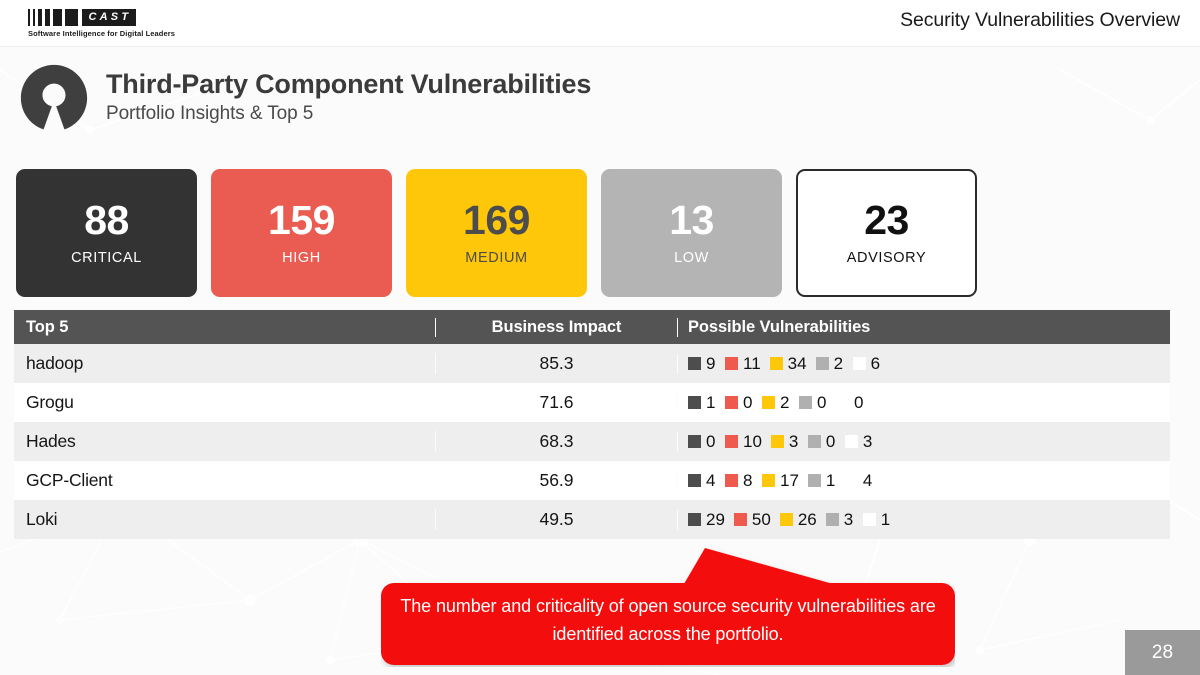 Image resolution: width=1200 pixels, height=675 pixels. I want to click on cell-vulnerabilities: 29 50 26 3 1, so click(923, 519).